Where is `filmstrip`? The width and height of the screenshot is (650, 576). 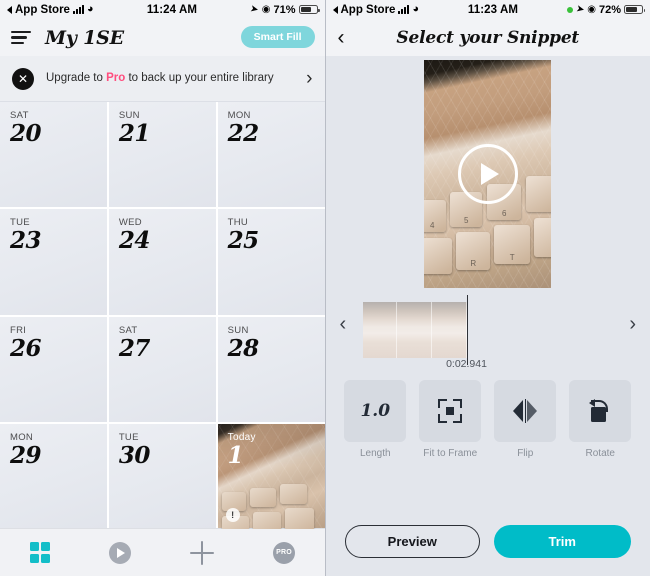 filmstrip is located at coordinates (414, 330).